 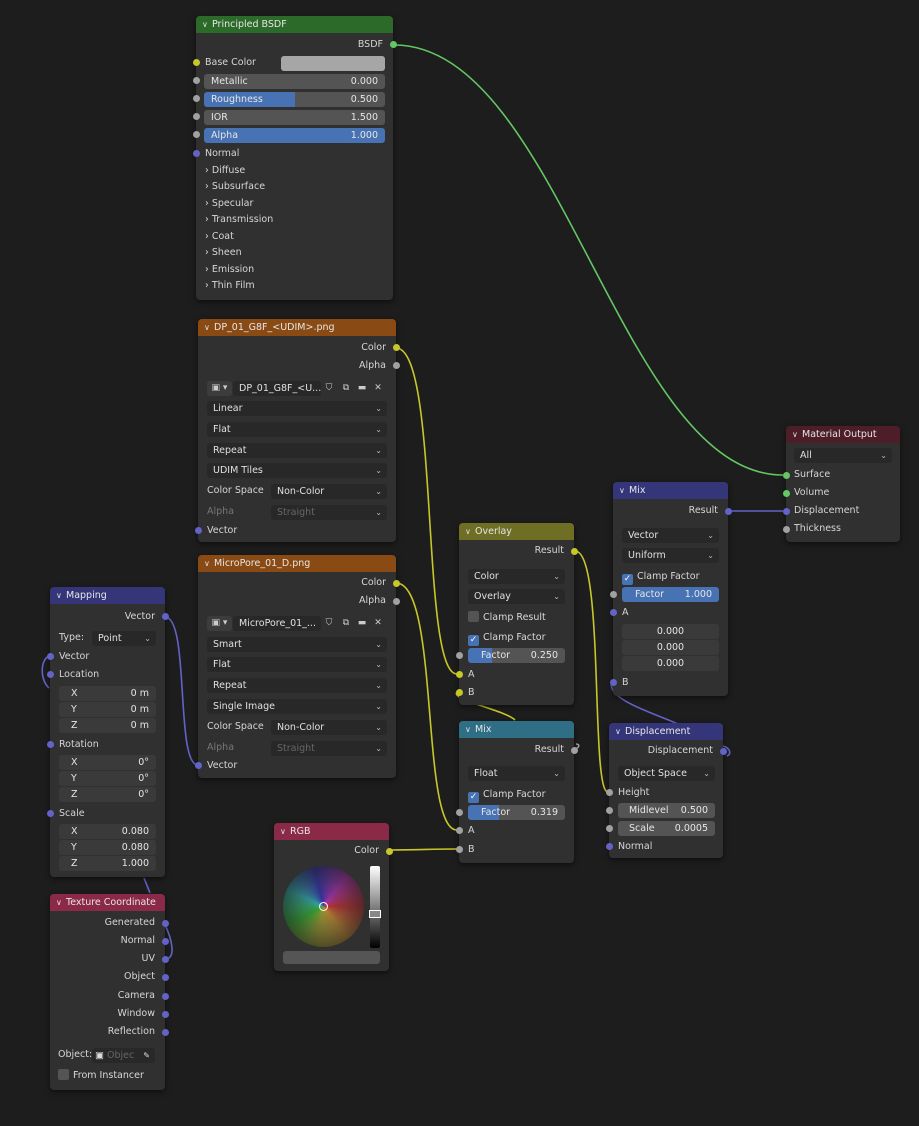 What do you see at coordinates (297, 470) in the screenshot?
I see `source-dropdown: UDIM Tiles ⌄` at bounding box center [297, 470].